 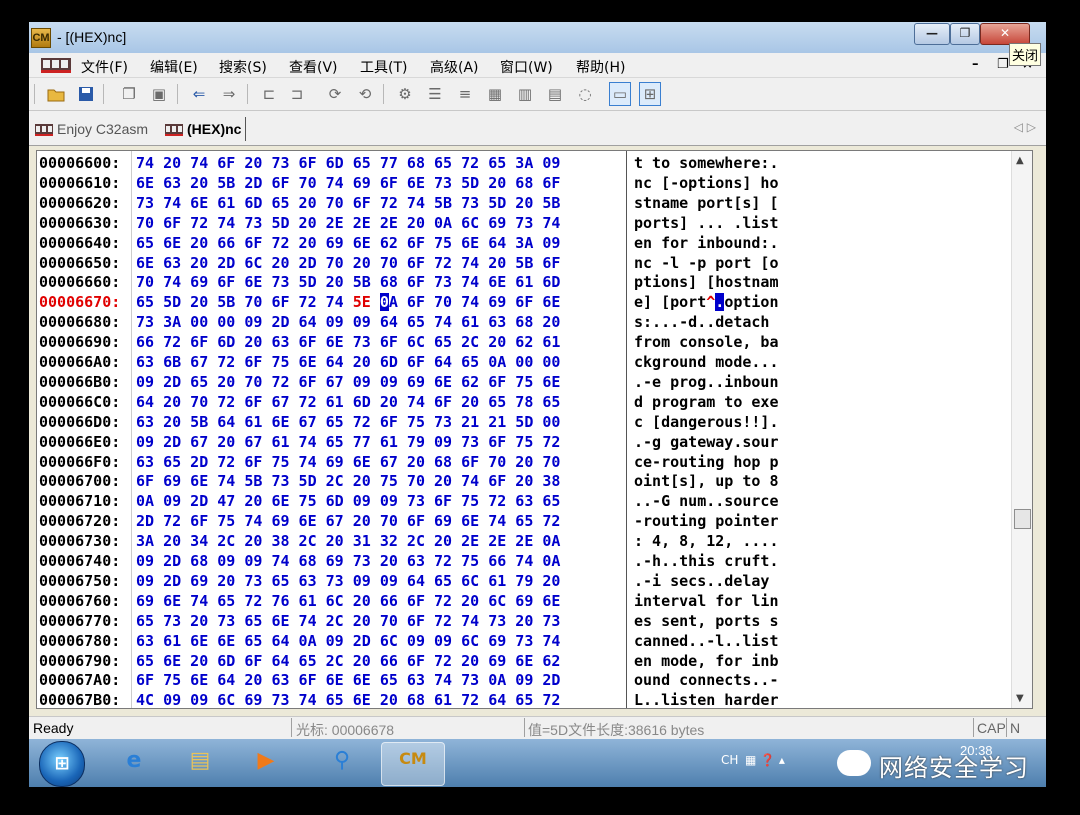 What do you see at coordinates (706, 243) in the screenshot?
I see `row-ascii: en for inbound:.` at bounding box center [706, 243].